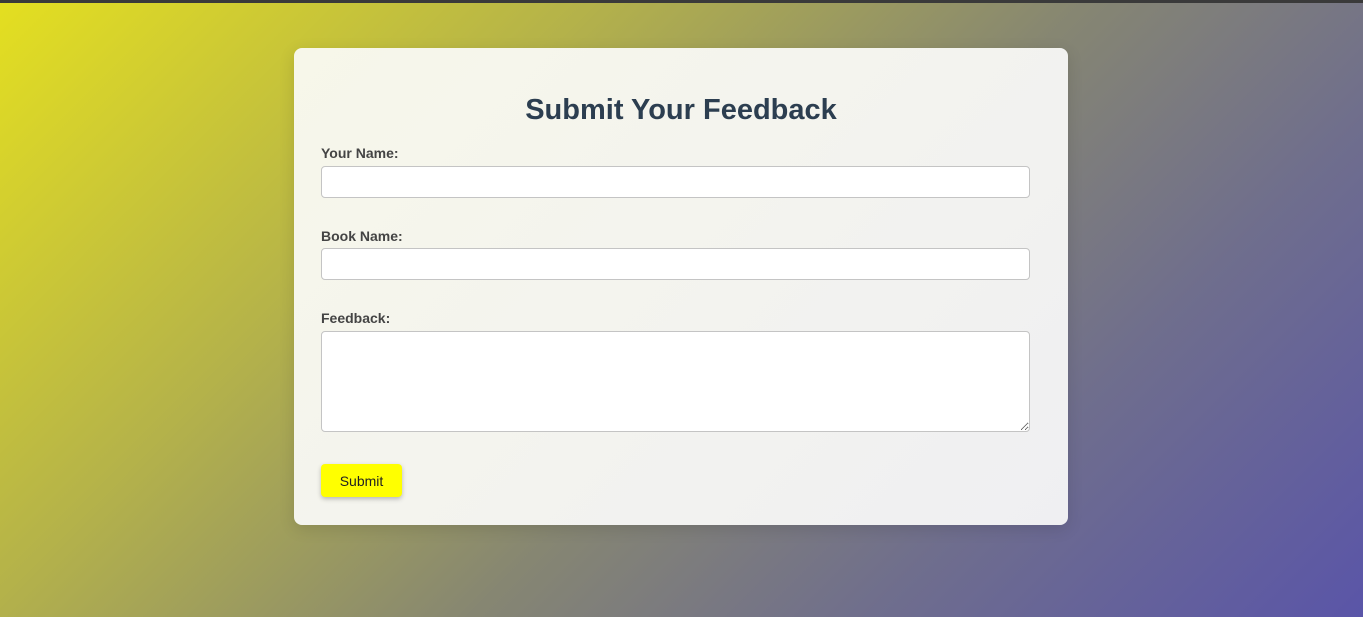 The image size is (1363, 617). What do you see at coordinates (362, 236) in the screenshot?
I see `book-name-label: Book Name:` at bounding box center [362, 236].